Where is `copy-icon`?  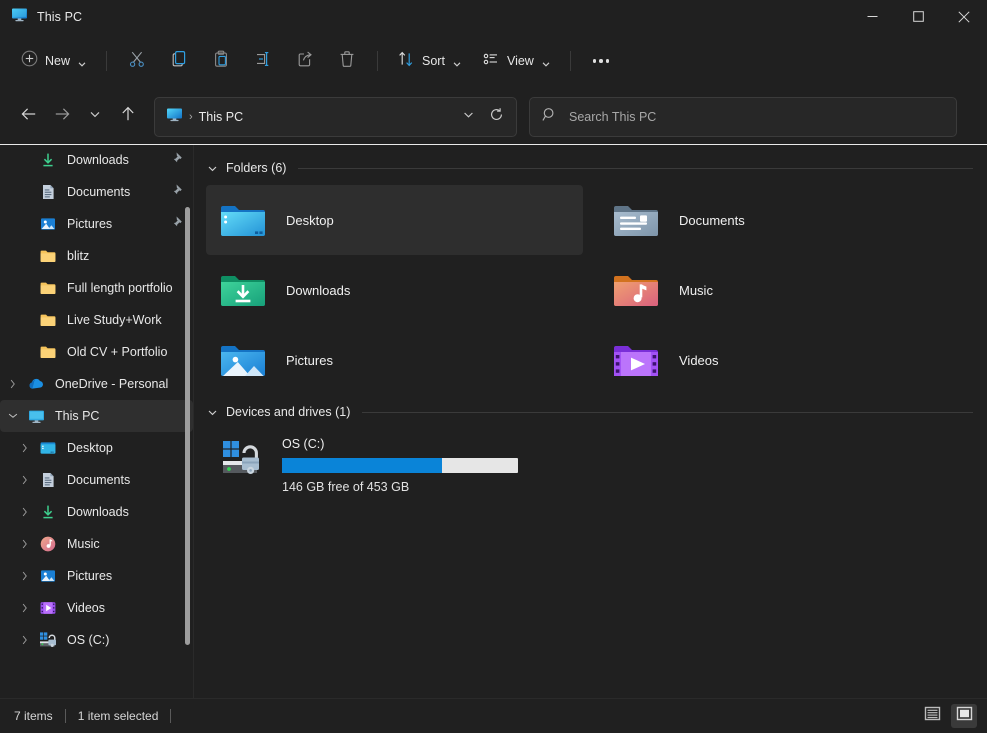 copy-icon is located at coordinates (179, 61).